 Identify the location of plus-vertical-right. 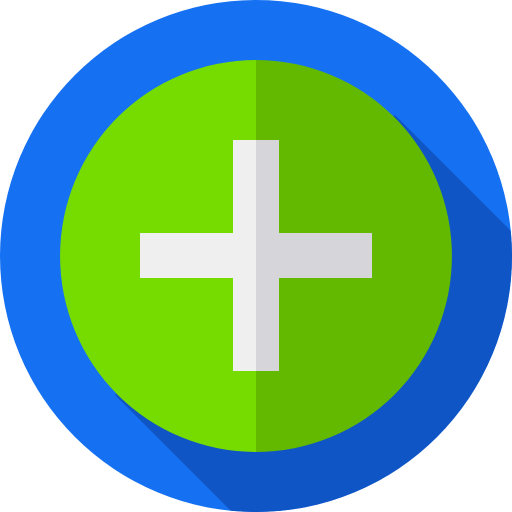
(267, 255).